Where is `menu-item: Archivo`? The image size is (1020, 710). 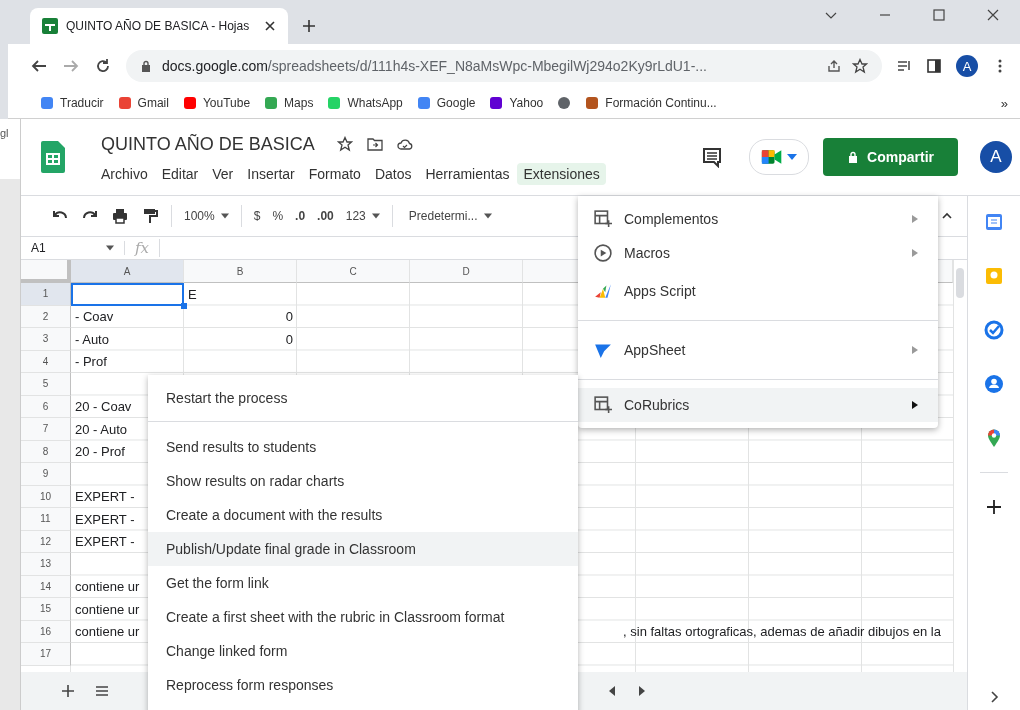 menu-item: Archivo is located at coordinates (124, 173).